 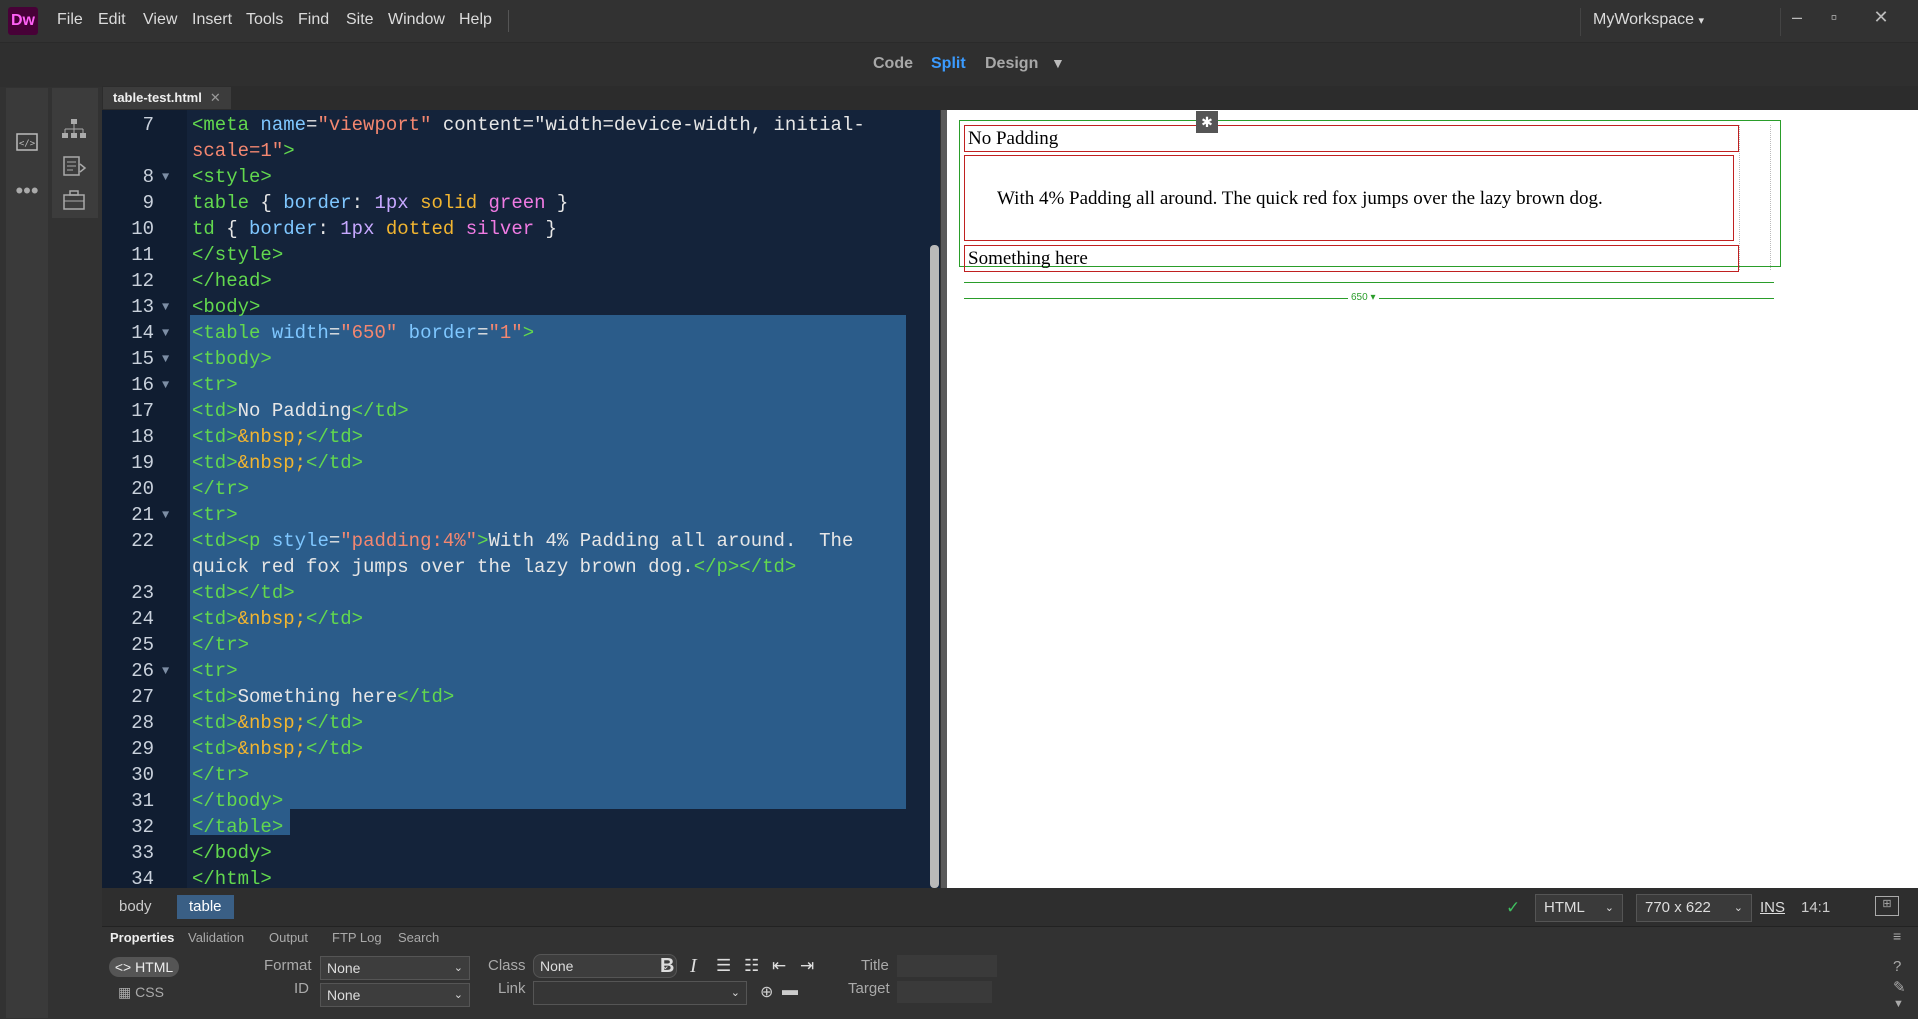 What do you see at coordinates (1648, 20) in the screenshot?
I see `workspace-switcher: MyWorkspace ▾` at bounding box center [1648, 20].